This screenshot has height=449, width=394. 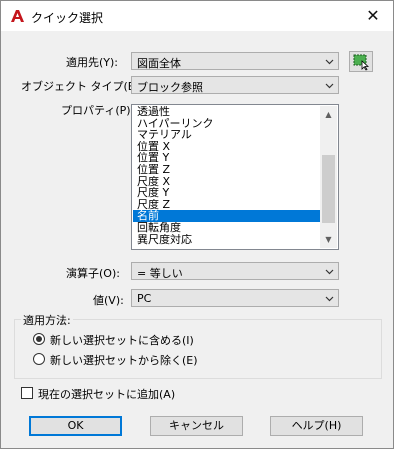 What do you see at coordinates (227, 205) in the screenshot?
I see `property-item: 尺度 Z` at bounding box center [227, 205].